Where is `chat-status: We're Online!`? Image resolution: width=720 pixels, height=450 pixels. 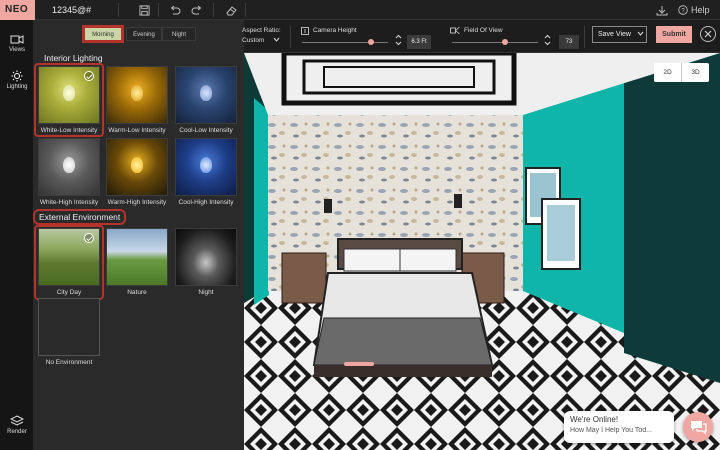 chat-status: We're Online! is located at coordinates (594, 419).